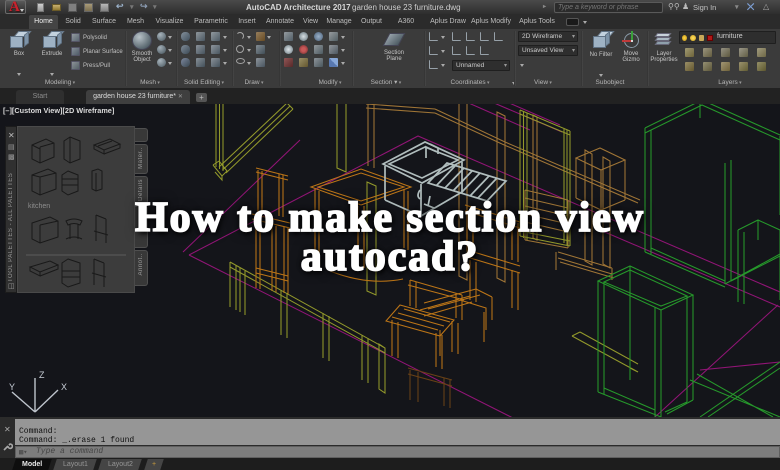  What do you see at coordinates (64, 387) in the screenshot?
I see `svg-text: X` at bounding box center [64, 387].